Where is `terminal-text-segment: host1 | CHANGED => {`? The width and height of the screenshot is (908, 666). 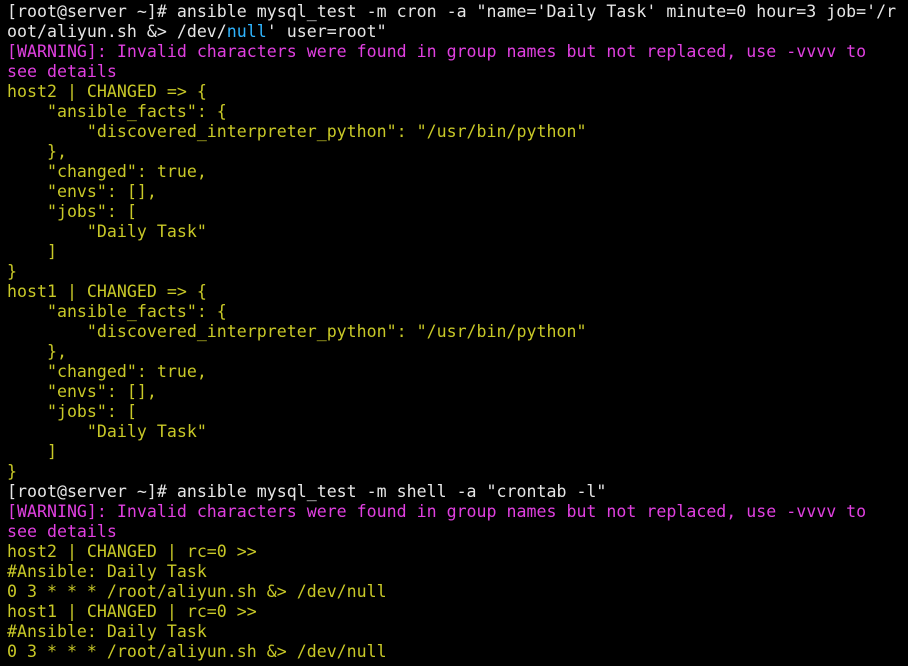 terminal-text-segment: host1 | CHANGED => { is located at coordinates (107, 291).